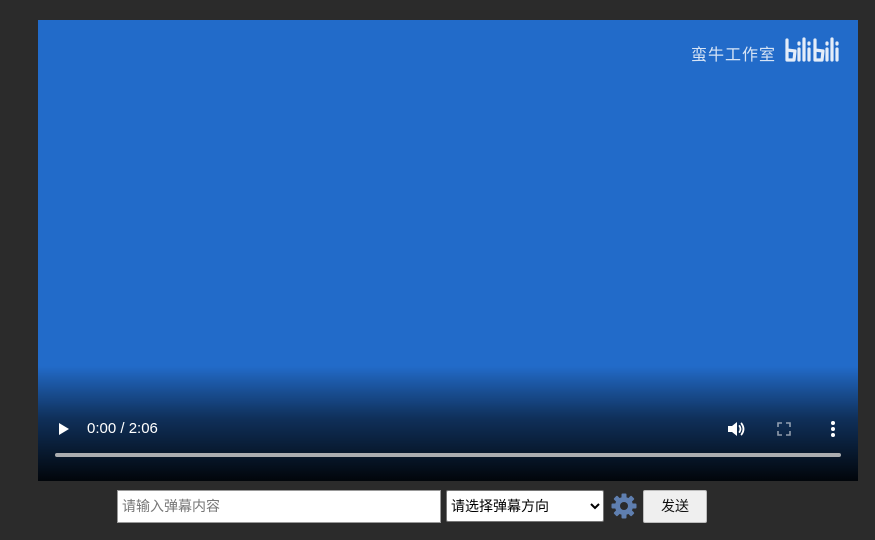  I want to click on bilibili-logo-graphic, so click(812, 49).